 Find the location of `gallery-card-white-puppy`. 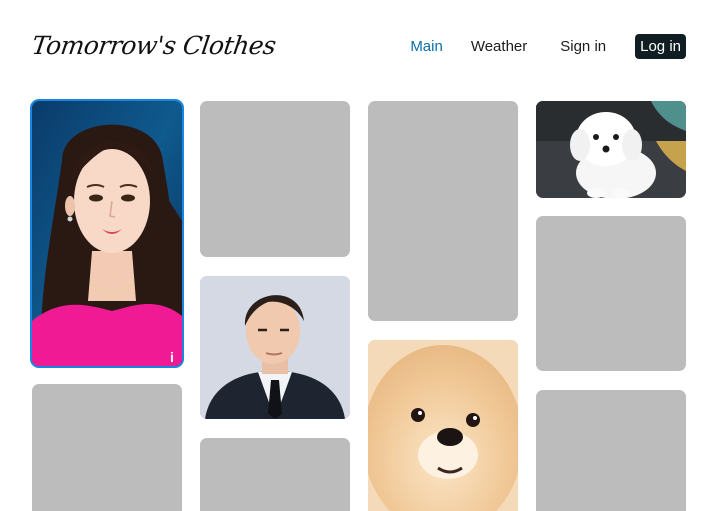

gallery-card-white-puppy is located at coordinates (611, 149).